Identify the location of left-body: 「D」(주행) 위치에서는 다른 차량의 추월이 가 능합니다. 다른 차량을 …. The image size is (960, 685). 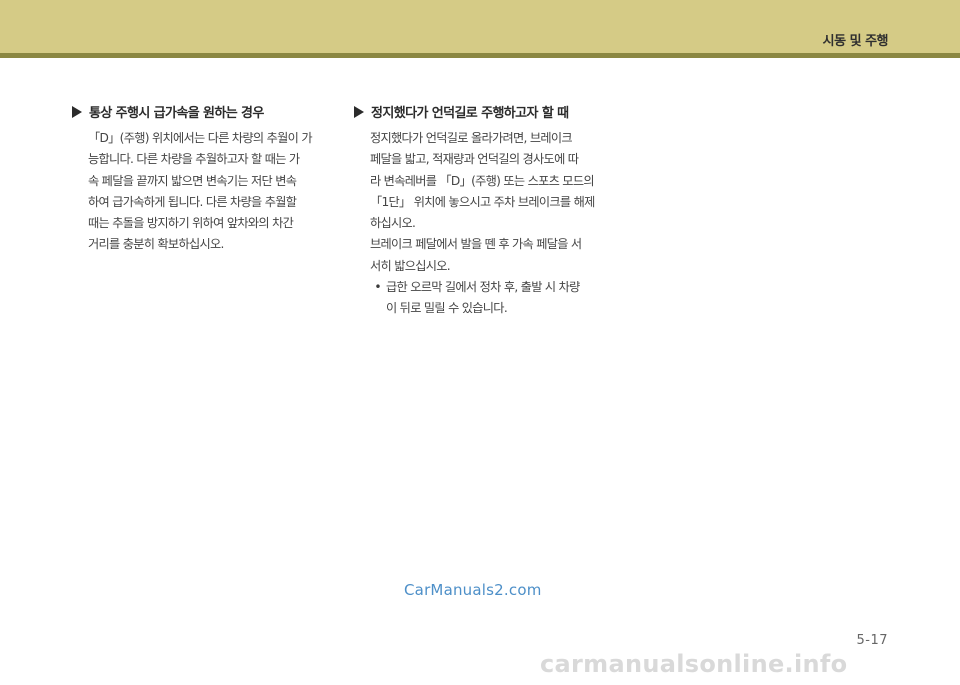
(200, 191).